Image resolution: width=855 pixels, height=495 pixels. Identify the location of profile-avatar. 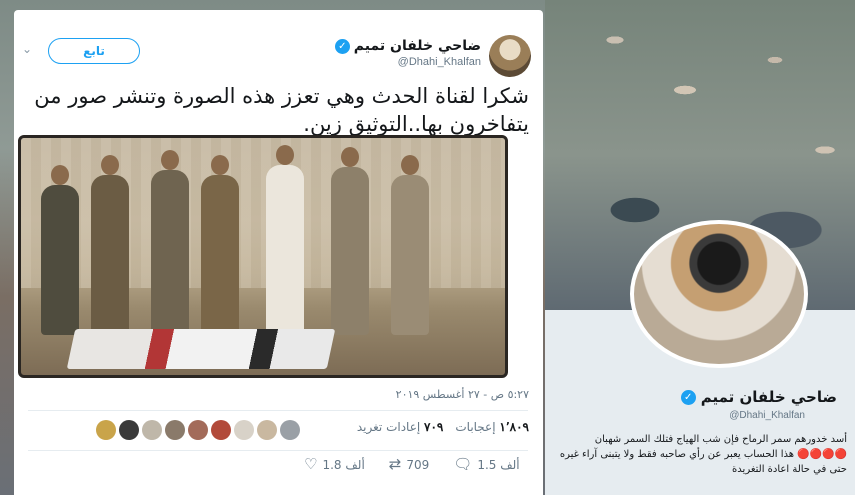
(719, 294).